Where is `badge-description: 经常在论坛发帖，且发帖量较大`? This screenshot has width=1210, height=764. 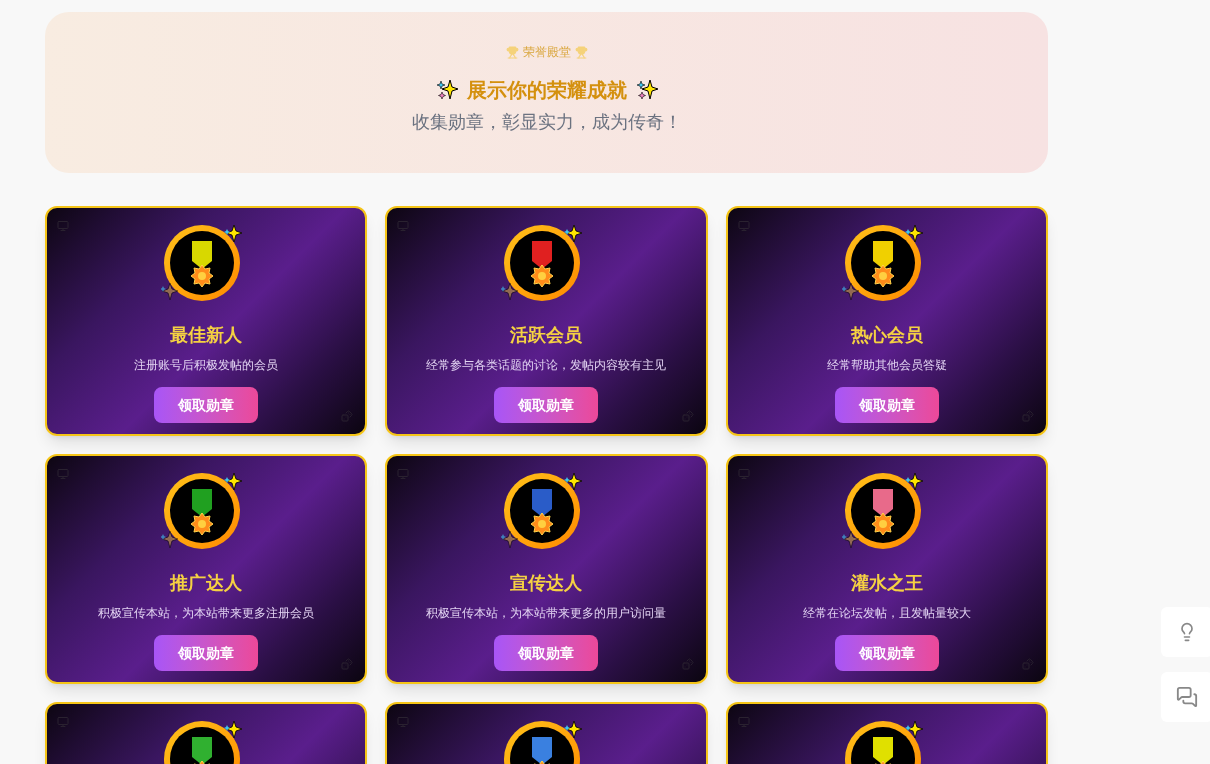 badge-description: 经常在论坛发帖，且发帖量较大 is located at coordinates (886, 613).